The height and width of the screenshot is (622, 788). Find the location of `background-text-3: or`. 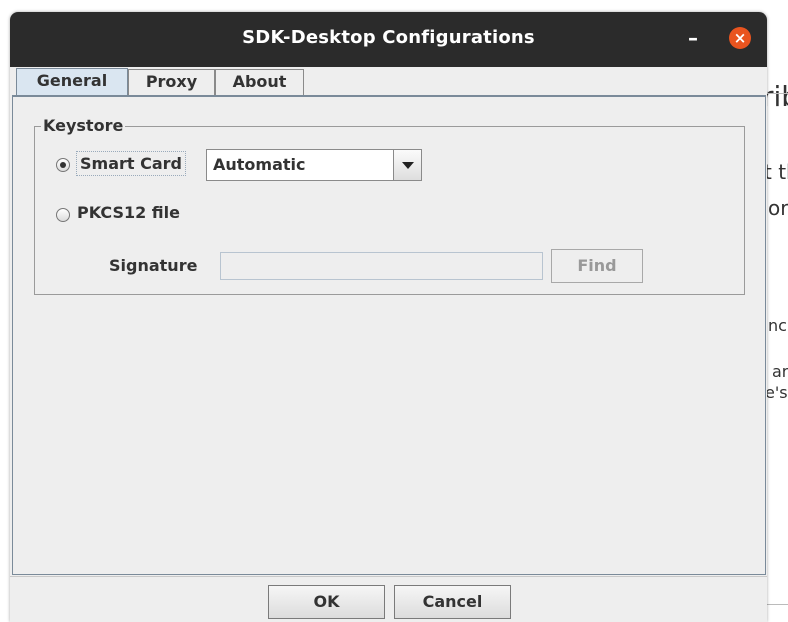

background-text-3: or is located at coordinates (778, 208).